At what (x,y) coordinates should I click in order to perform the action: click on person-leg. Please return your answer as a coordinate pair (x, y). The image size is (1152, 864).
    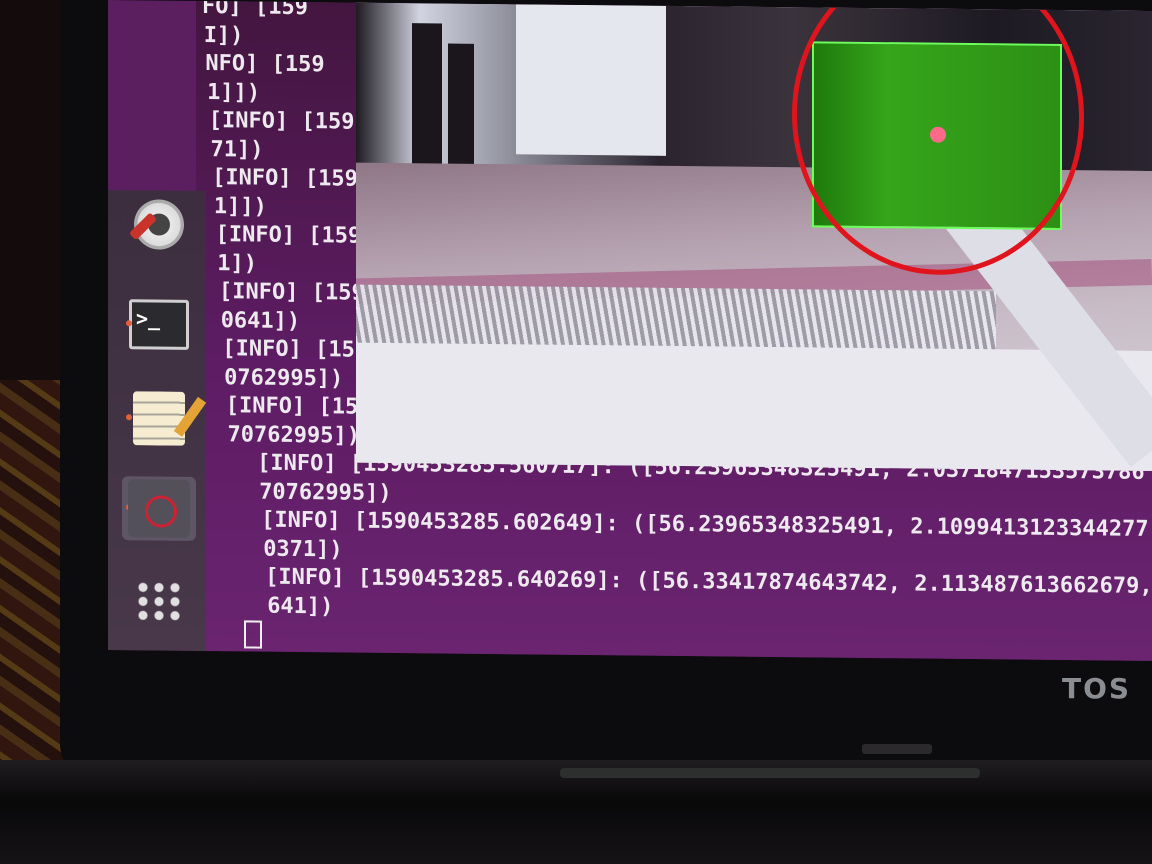
    Looking at the image, I should click on (427, 103).